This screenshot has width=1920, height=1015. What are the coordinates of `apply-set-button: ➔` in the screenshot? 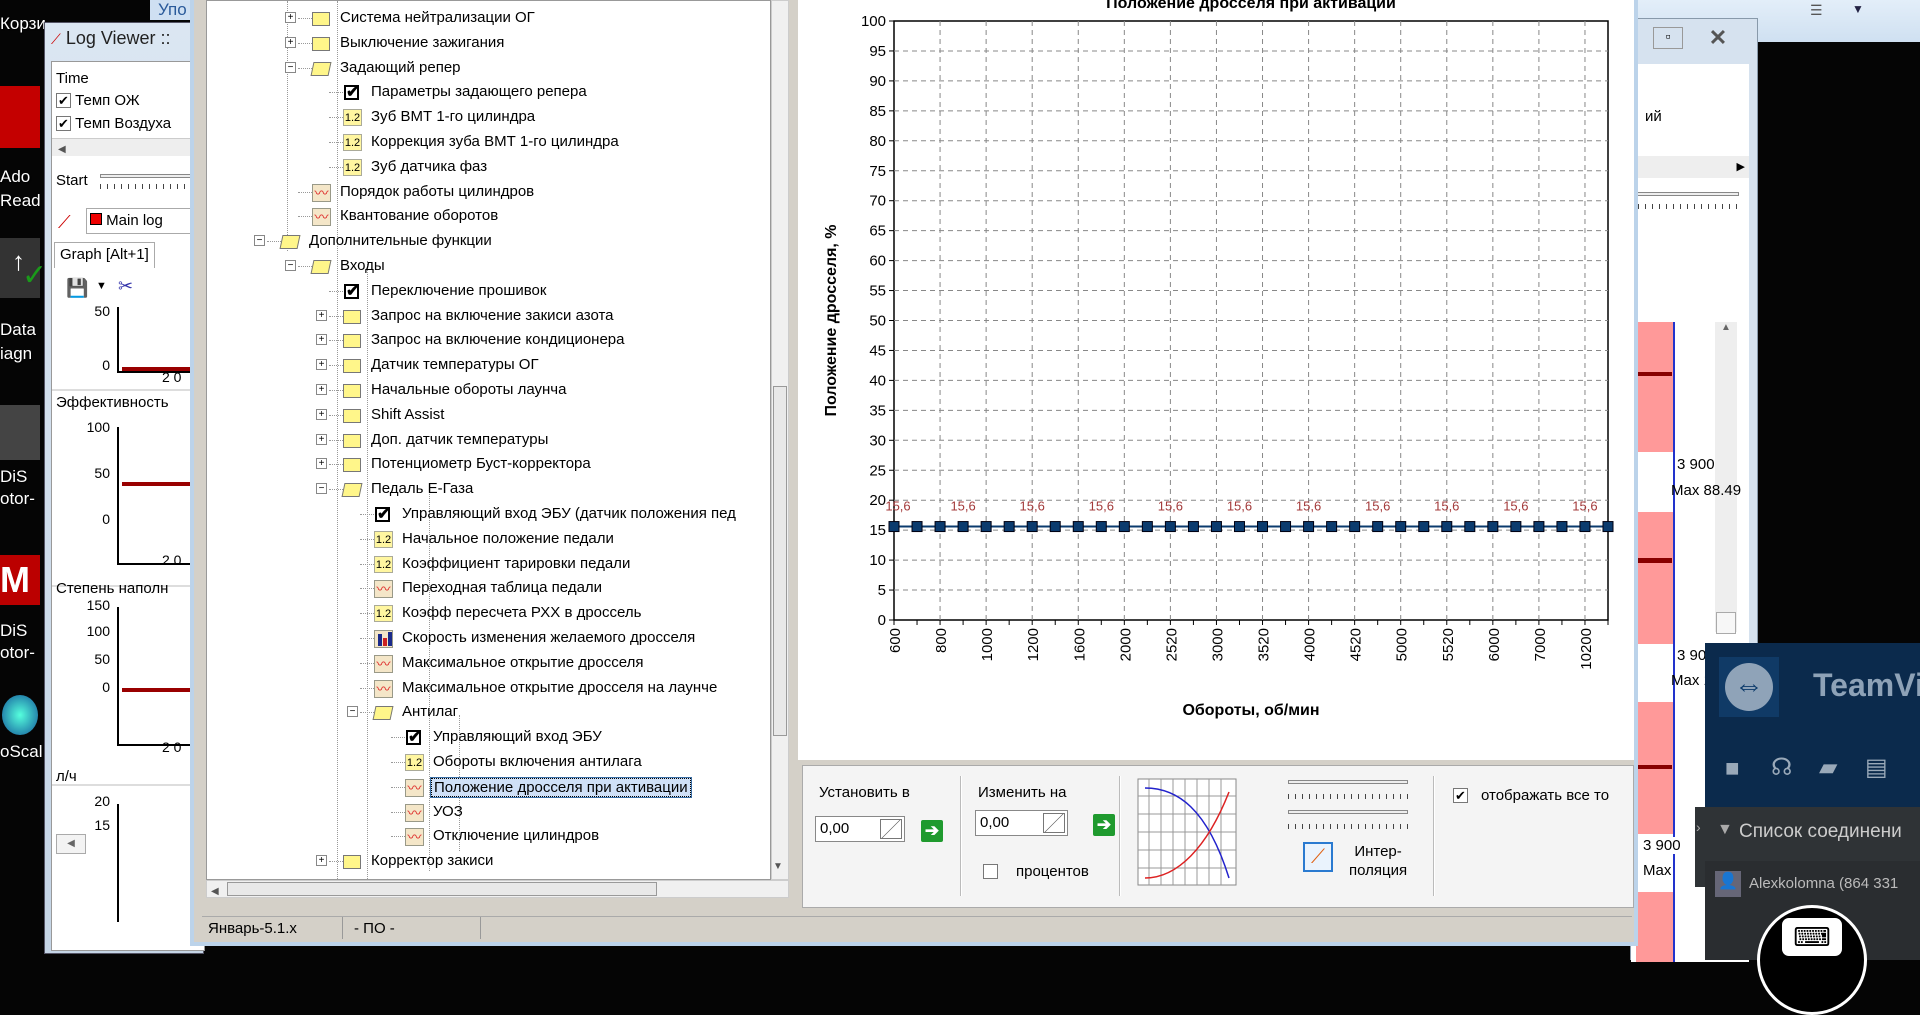 It's located at (932, 831).